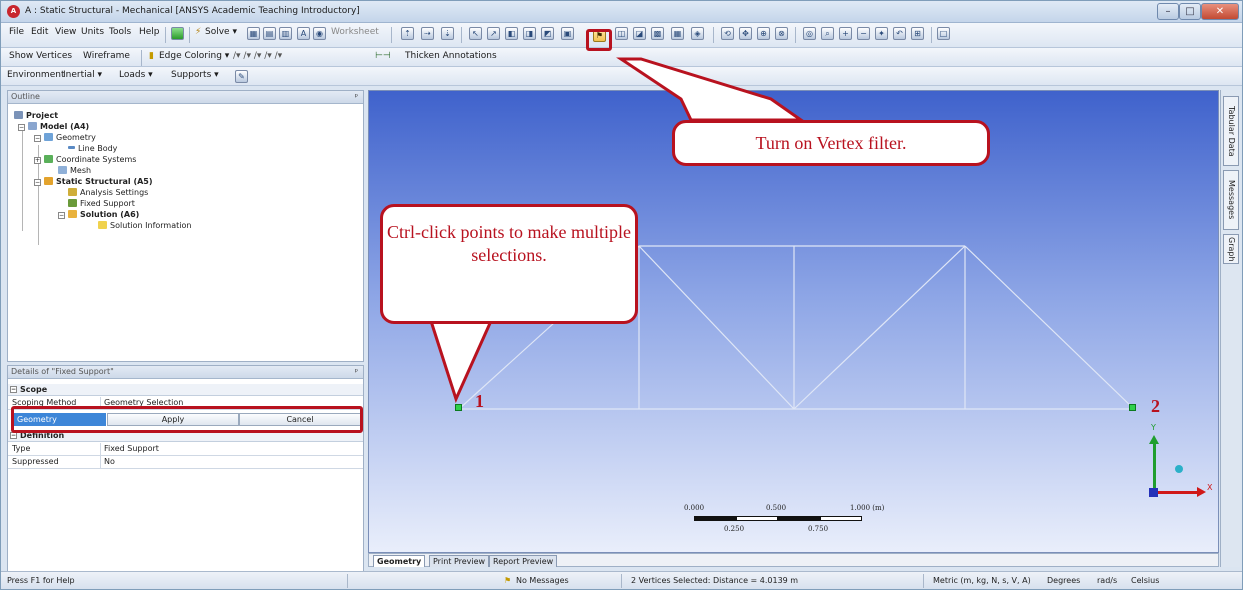 This screenshot has height=590, width=1243. I want to click on tab-tabular-data: Tabular Data, so click(1231, 131).